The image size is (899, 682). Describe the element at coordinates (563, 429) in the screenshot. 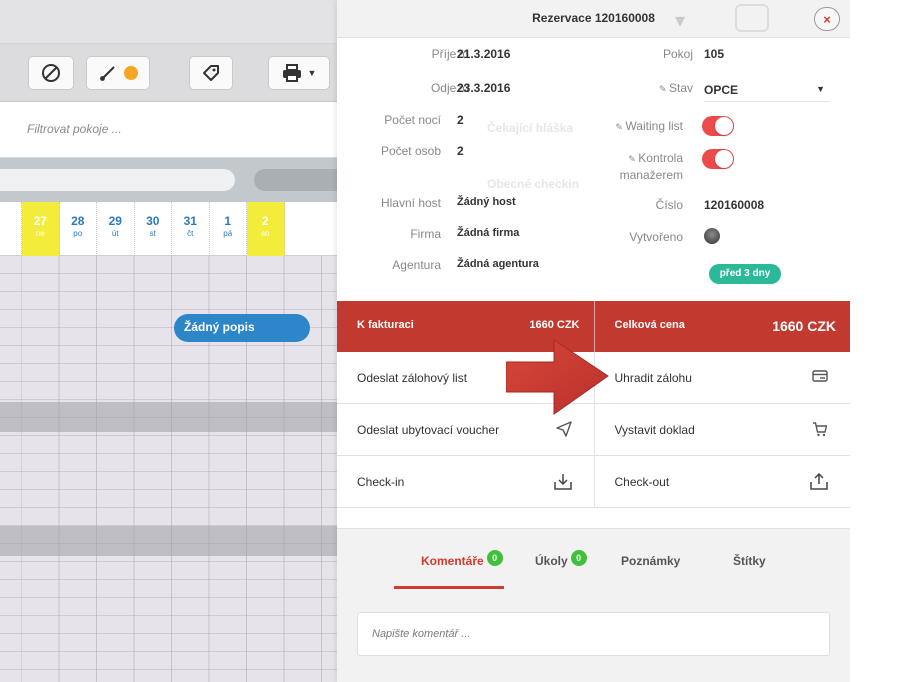

I see `paper-plane-icon` at that location.